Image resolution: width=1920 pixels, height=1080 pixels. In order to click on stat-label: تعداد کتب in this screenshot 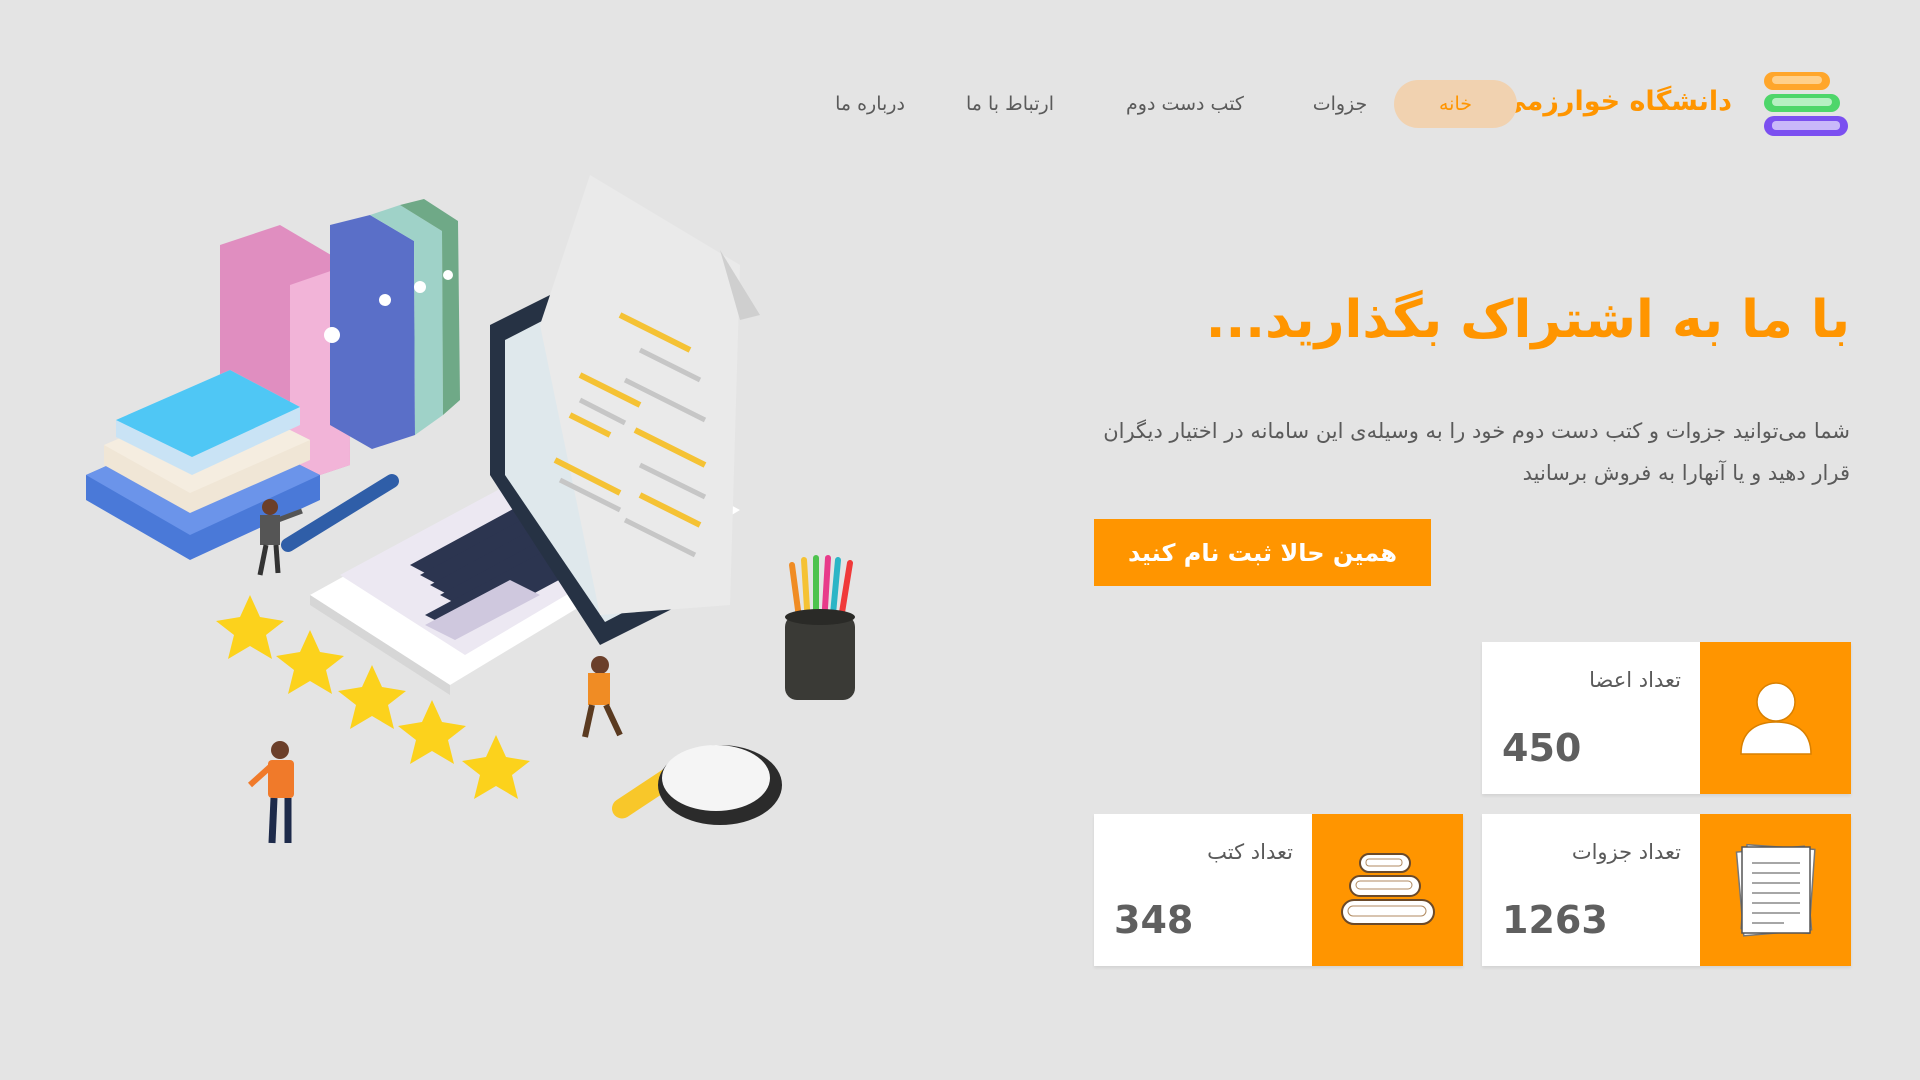, I will do `click(1250, 852)`.